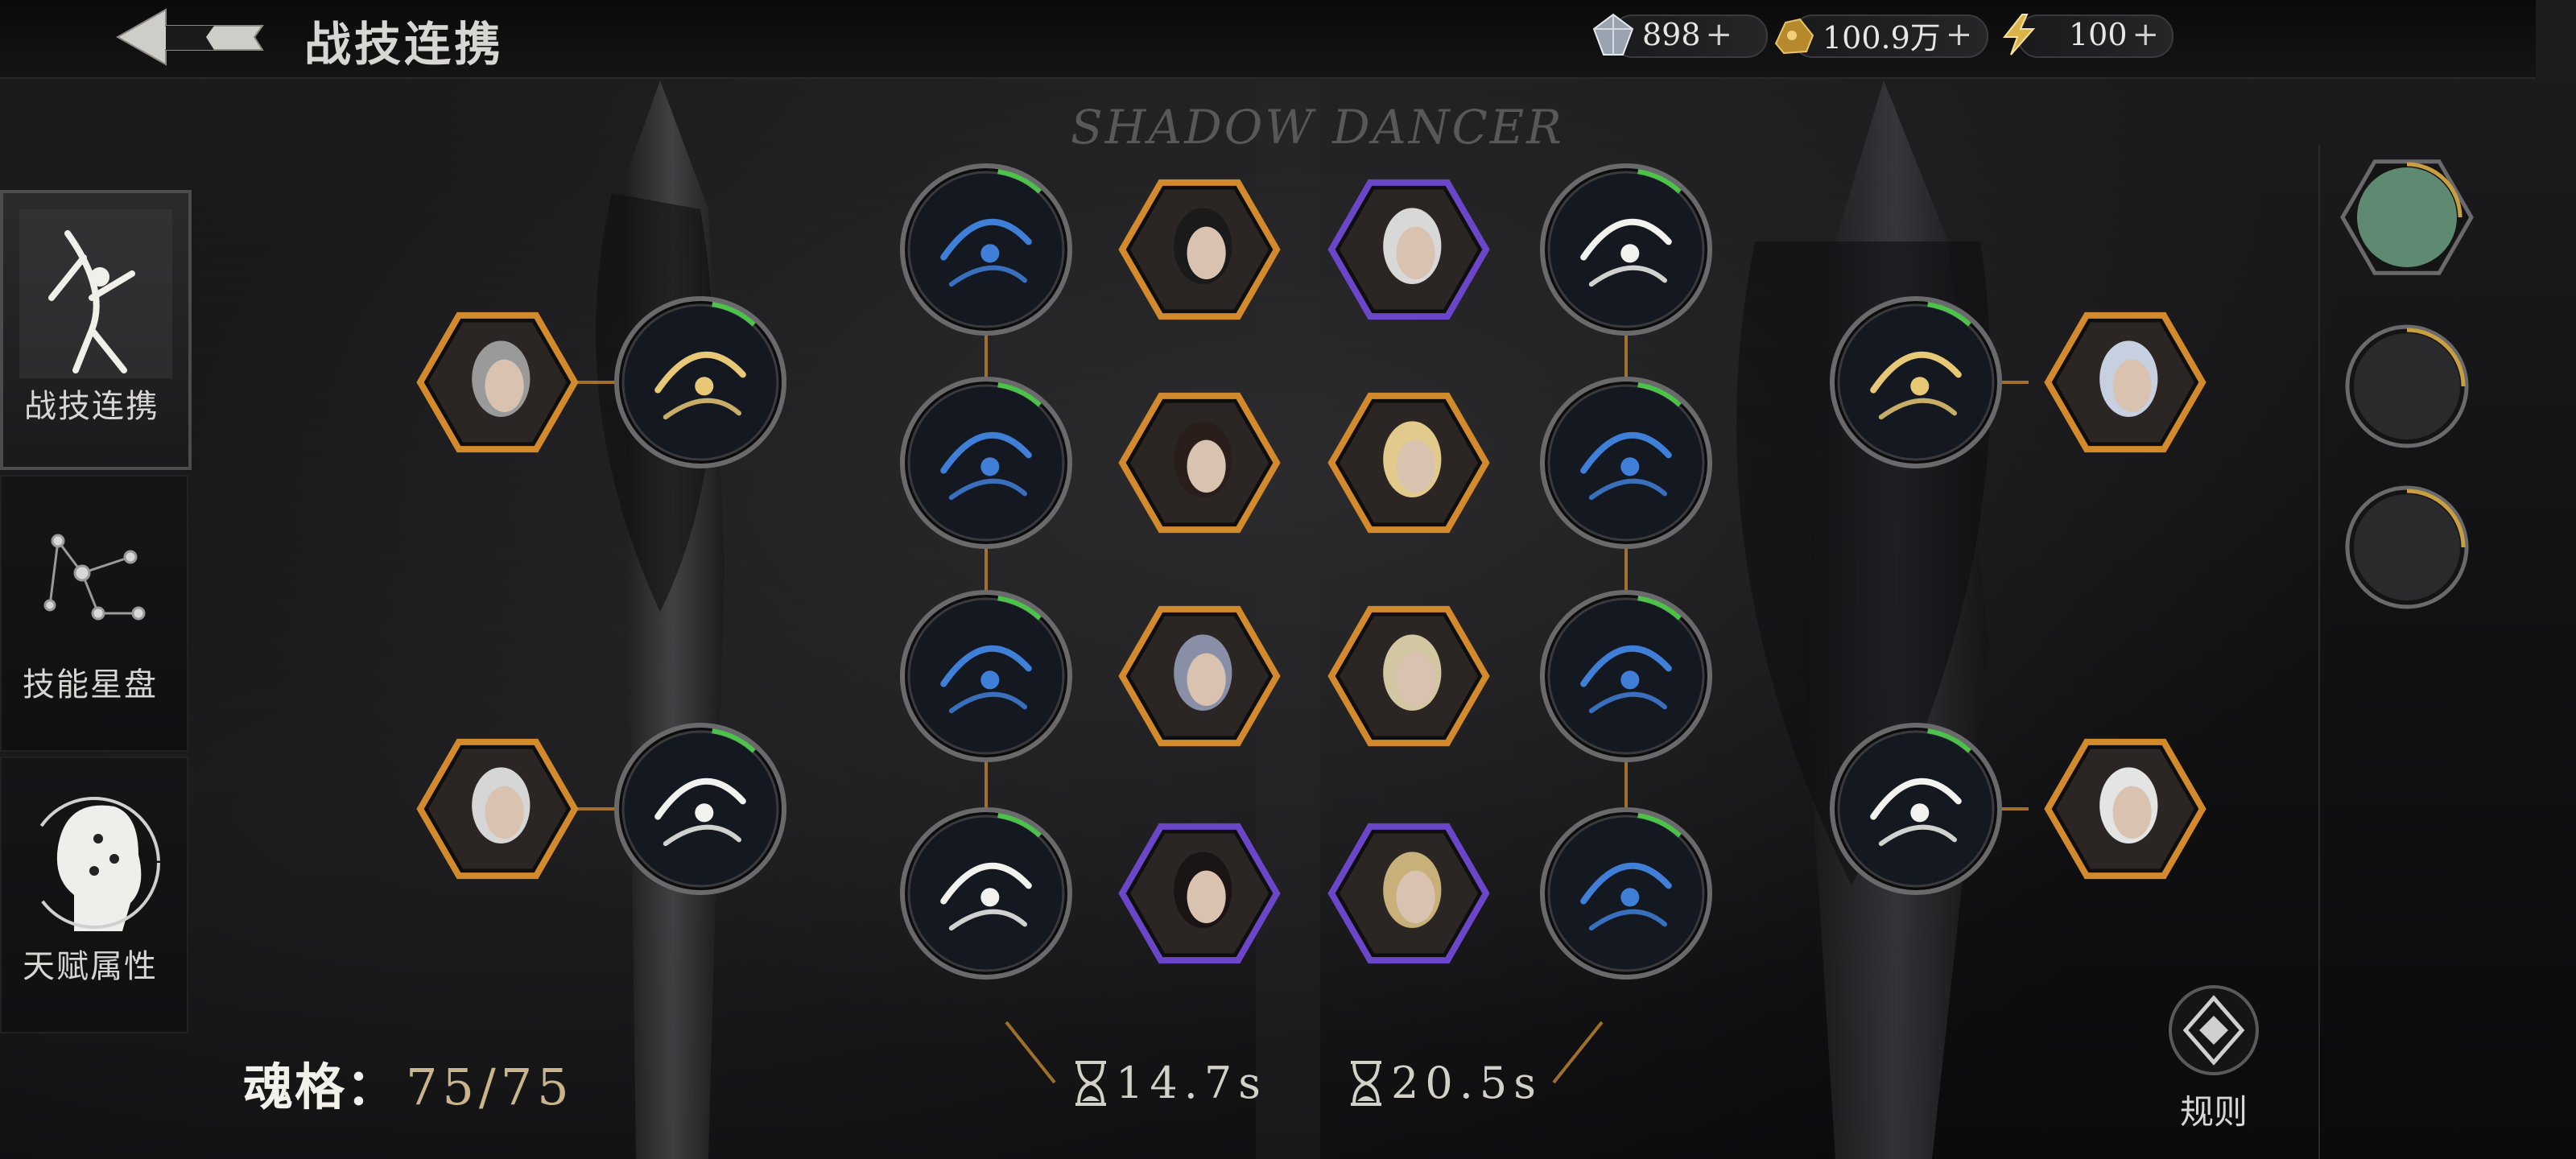 This screenshot has height=1159, width=2576. I want to click on portrait-pale-maiden, so click(2125, 382).